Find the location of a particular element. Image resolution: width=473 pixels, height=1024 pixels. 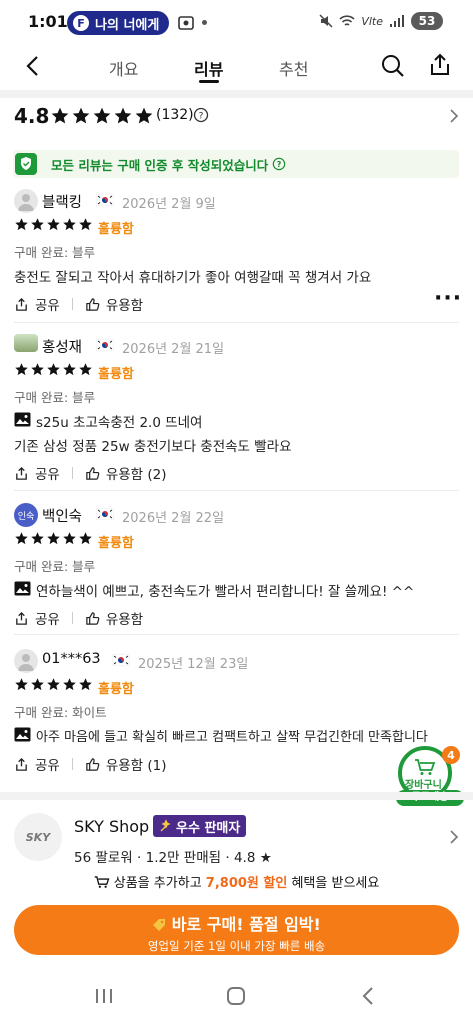

tab-overview: 개요 is located at coordinates (123, 68).